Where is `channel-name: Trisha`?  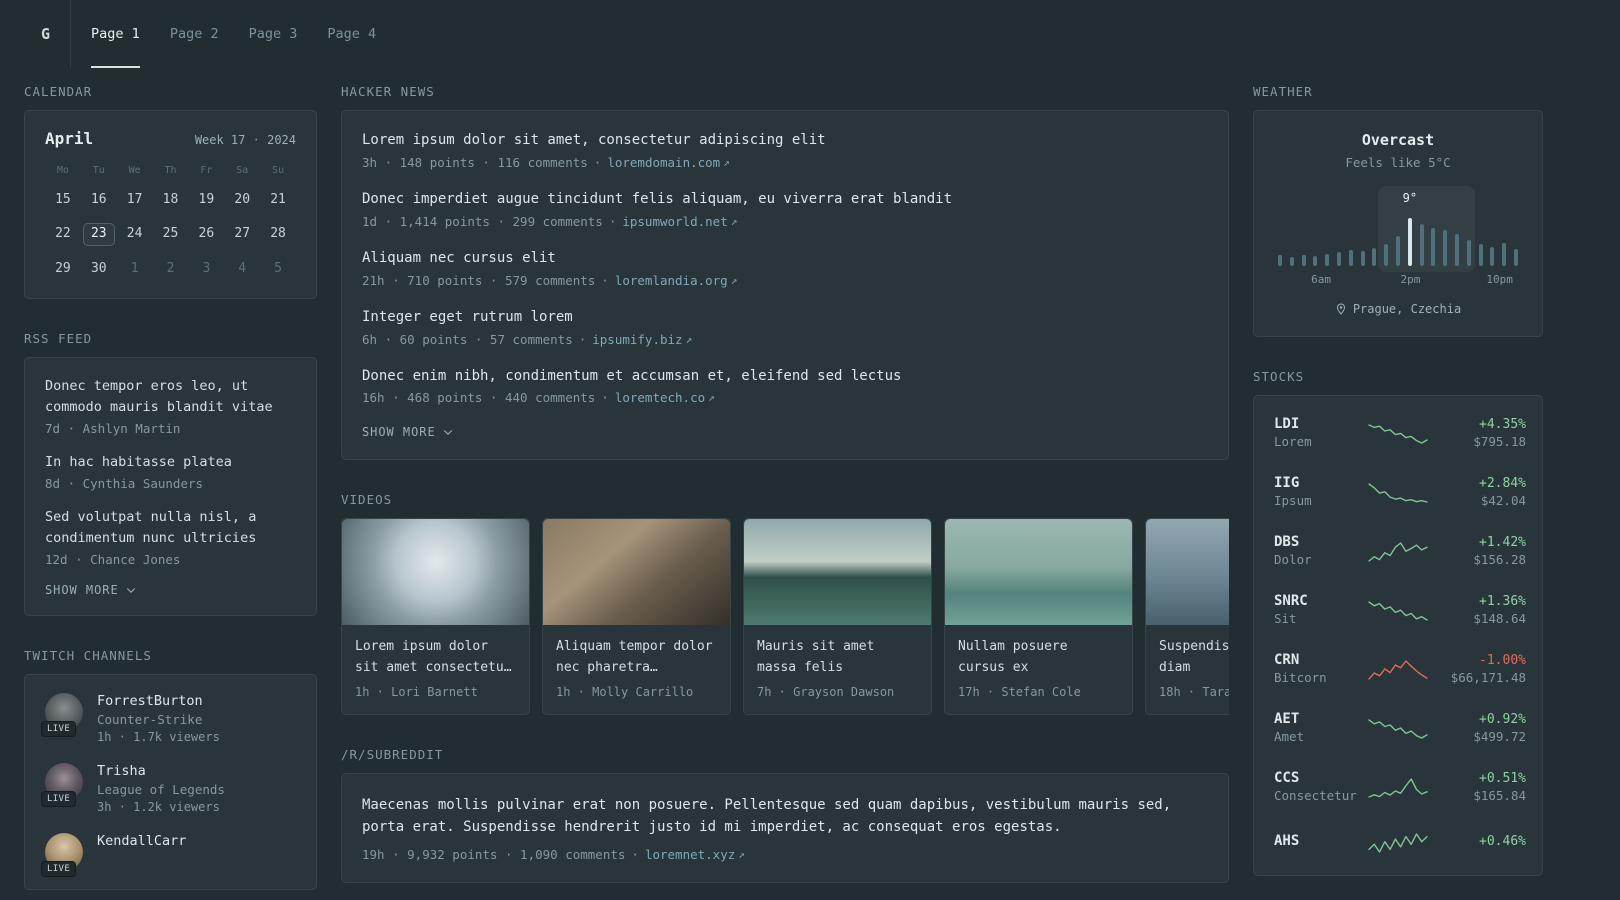 channel-name: Trisha is located at coordinates (161, 771).